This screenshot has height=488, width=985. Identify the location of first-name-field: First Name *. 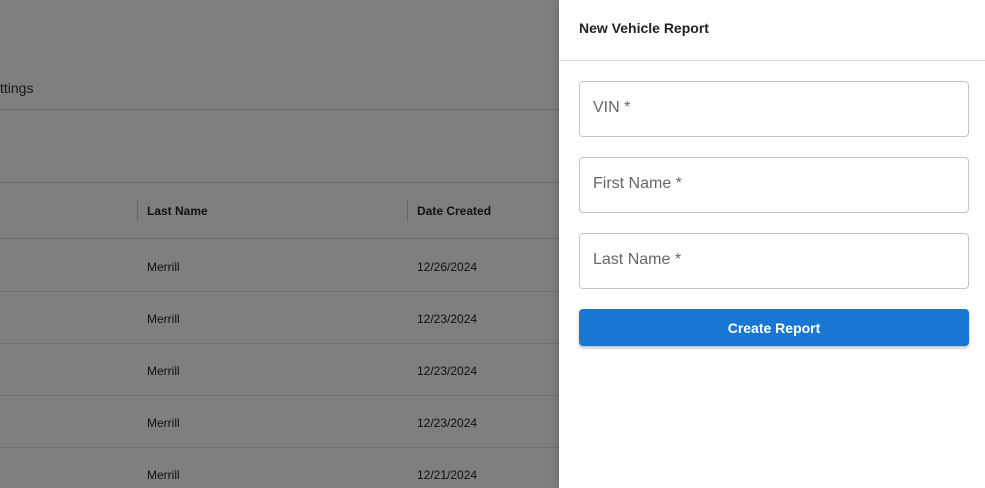
(774, 185).